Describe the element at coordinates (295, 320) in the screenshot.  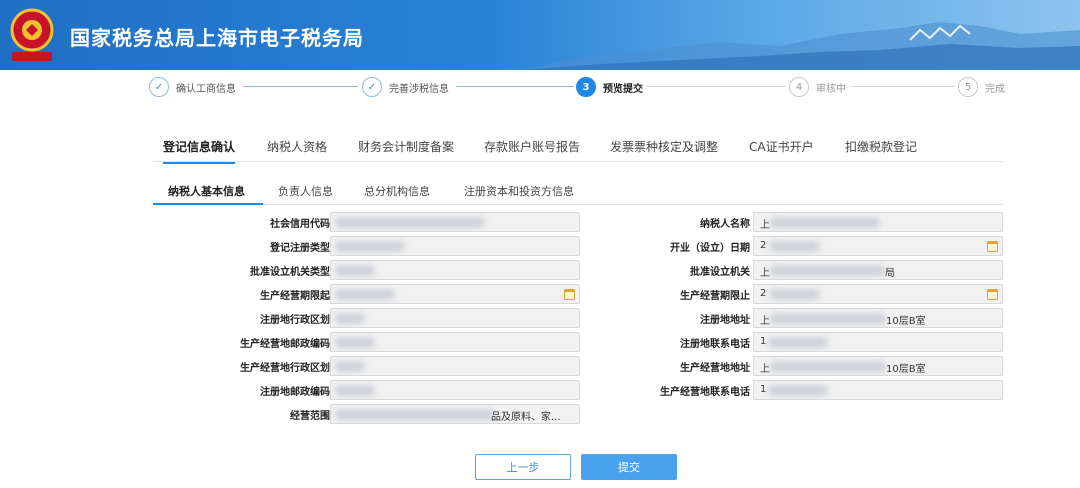
I see `form-label-row: 注册地行政区划` at that location.